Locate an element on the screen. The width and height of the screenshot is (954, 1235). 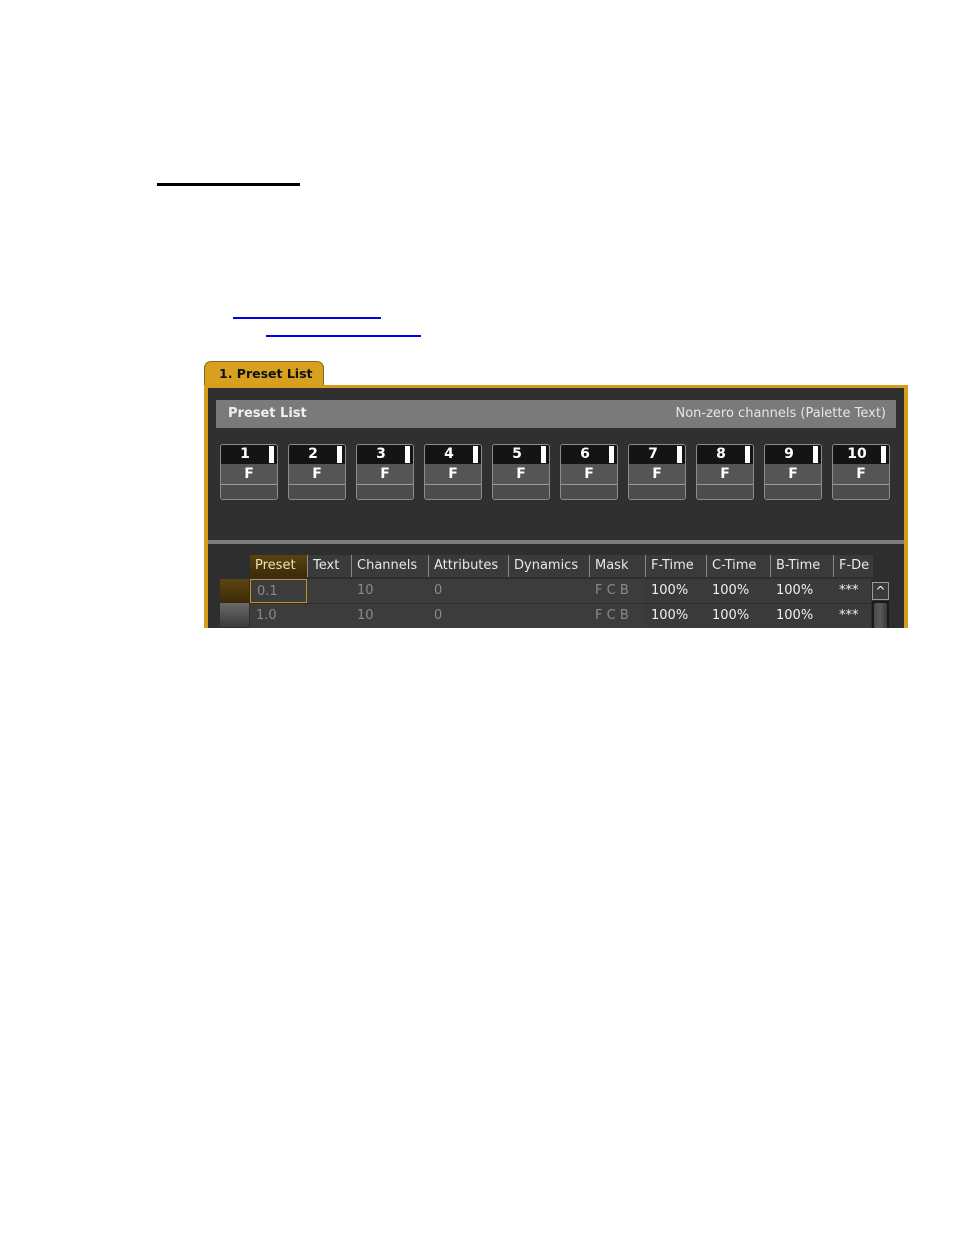
column-dynamics: Dynamics is located at coordinates (548, 566).